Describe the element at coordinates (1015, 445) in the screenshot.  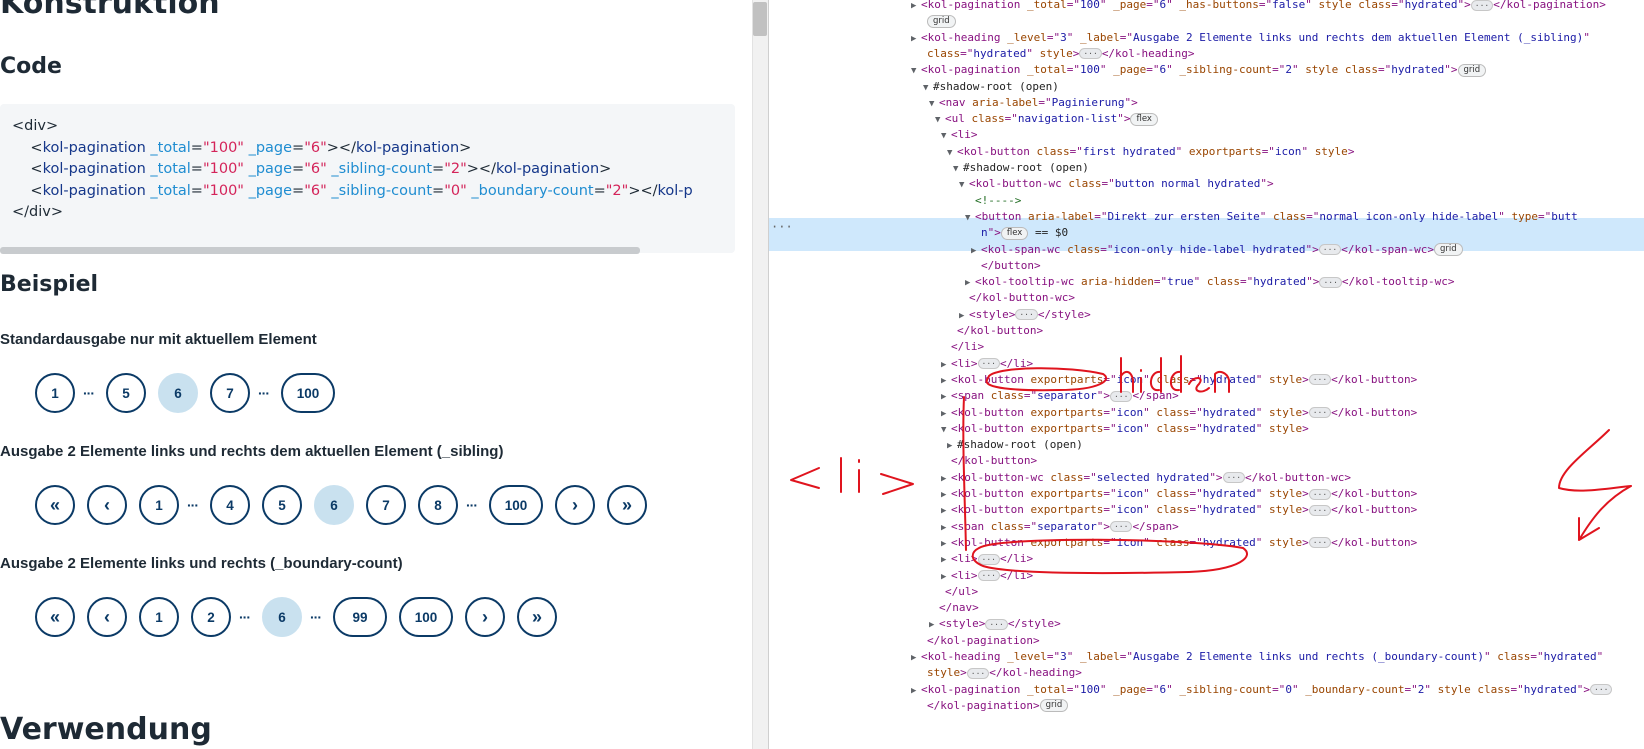
I see `dom-node-line: ▶ #shadow-root (open)` at that location.